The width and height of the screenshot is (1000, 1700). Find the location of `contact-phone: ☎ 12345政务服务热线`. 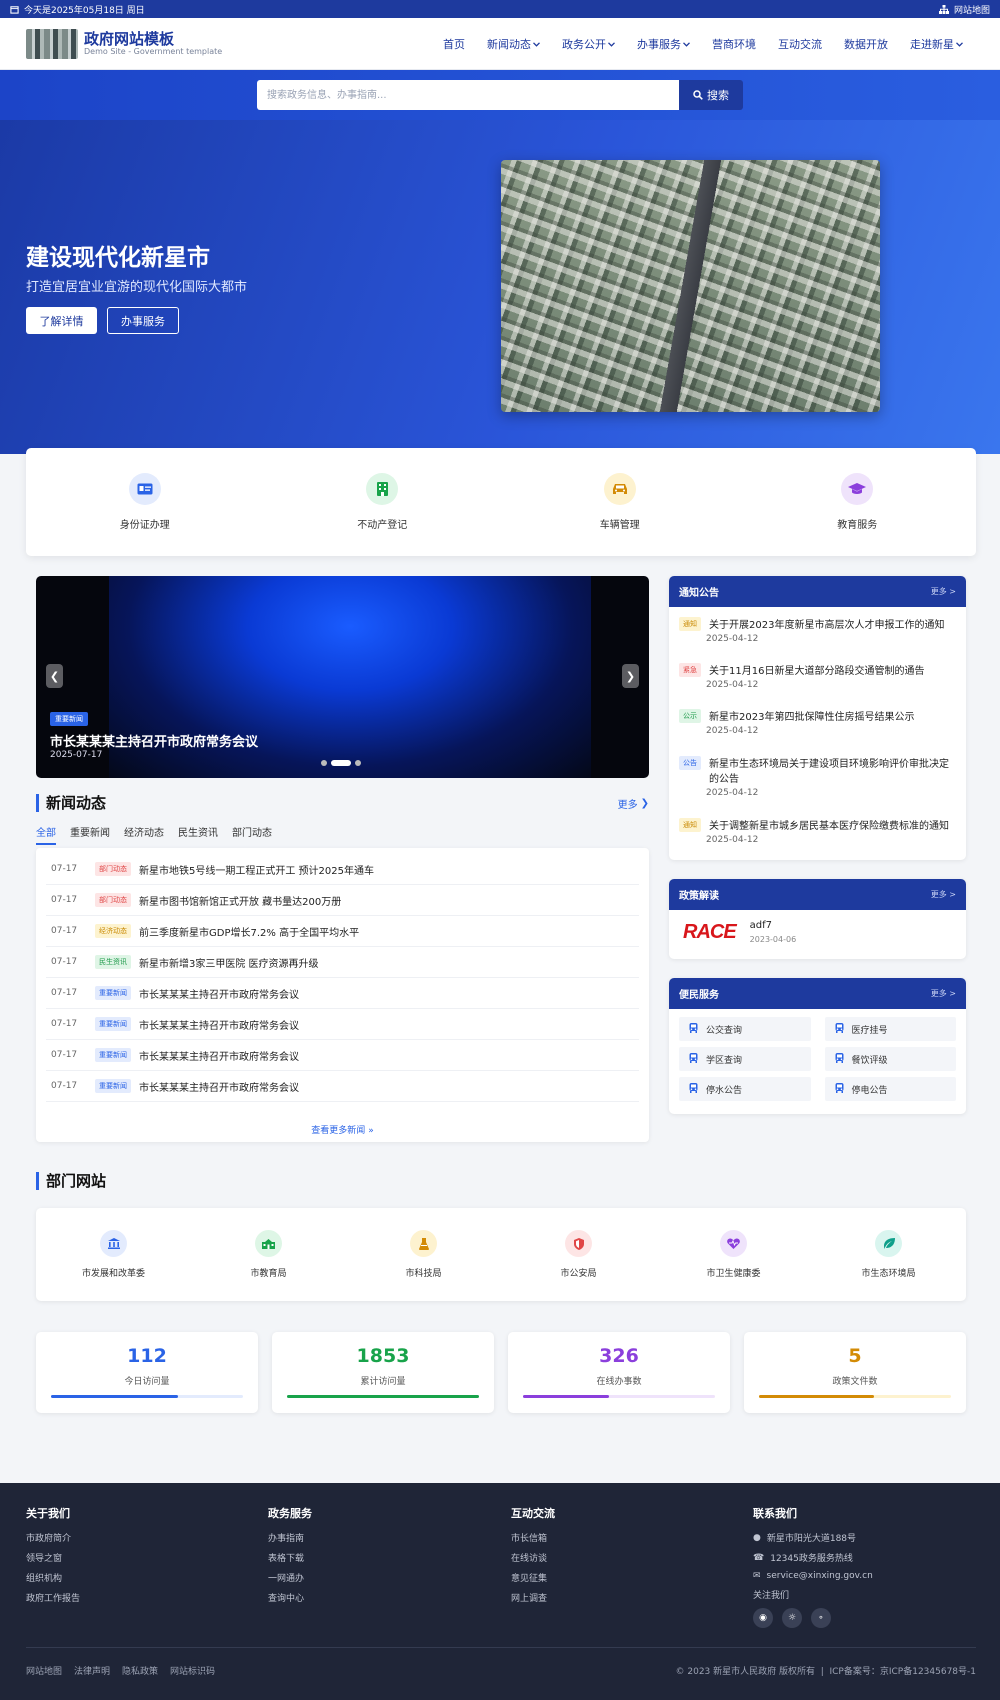

contact-phone: ☎ 12345政务服务热线 is located at coordinates (813, 1558).